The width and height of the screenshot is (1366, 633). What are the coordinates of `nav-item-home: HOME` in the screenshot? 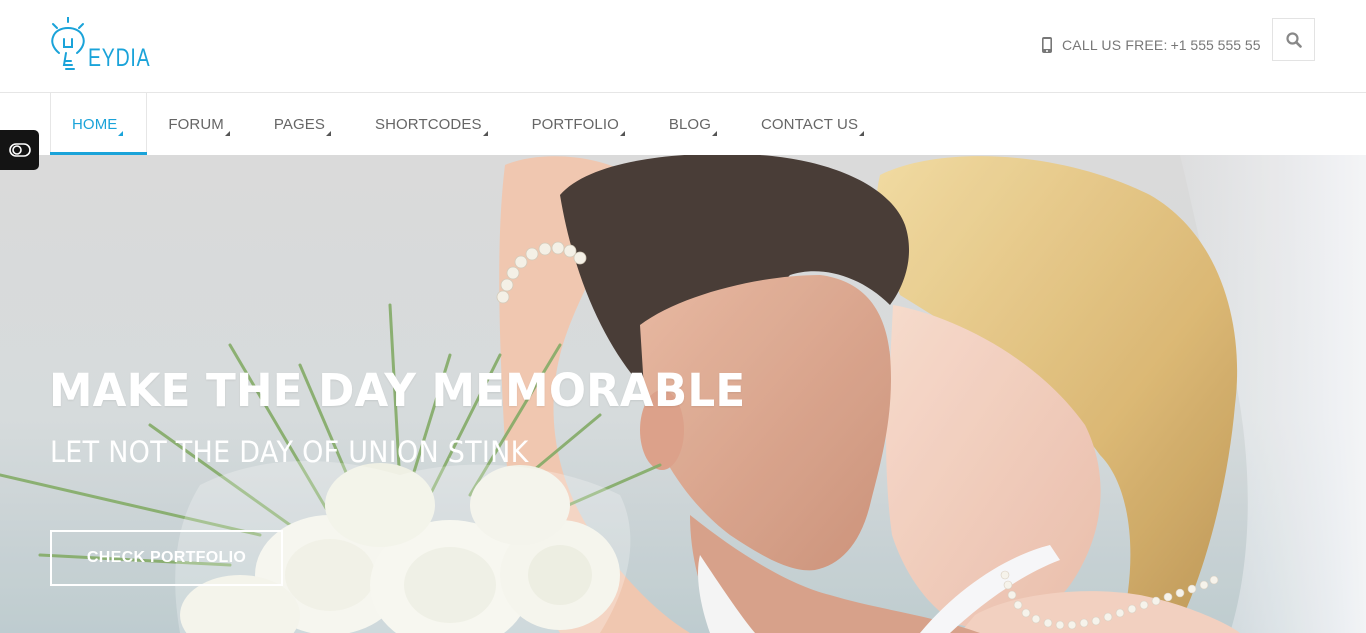 It's located at (99, 124).